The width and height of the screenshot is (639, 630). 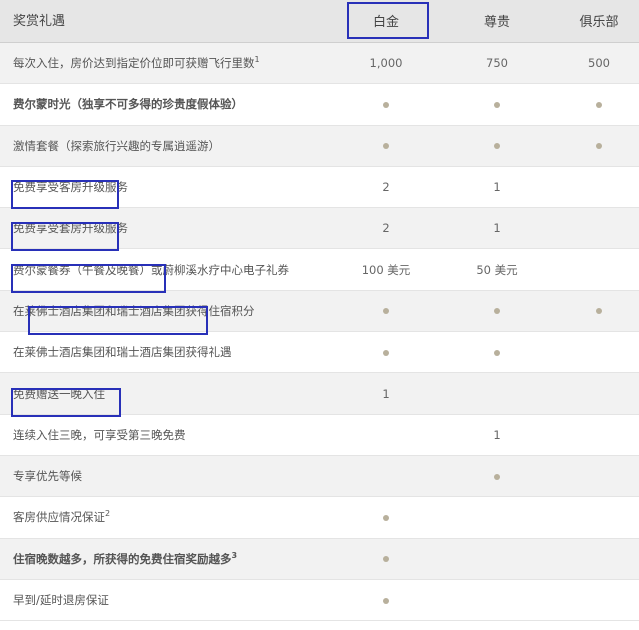 I want to click on row-label: 费尔蒙餐券（午餐及晚餐）或蔚柳溪水疗中心电子礼券, so click(x=151, y=270).